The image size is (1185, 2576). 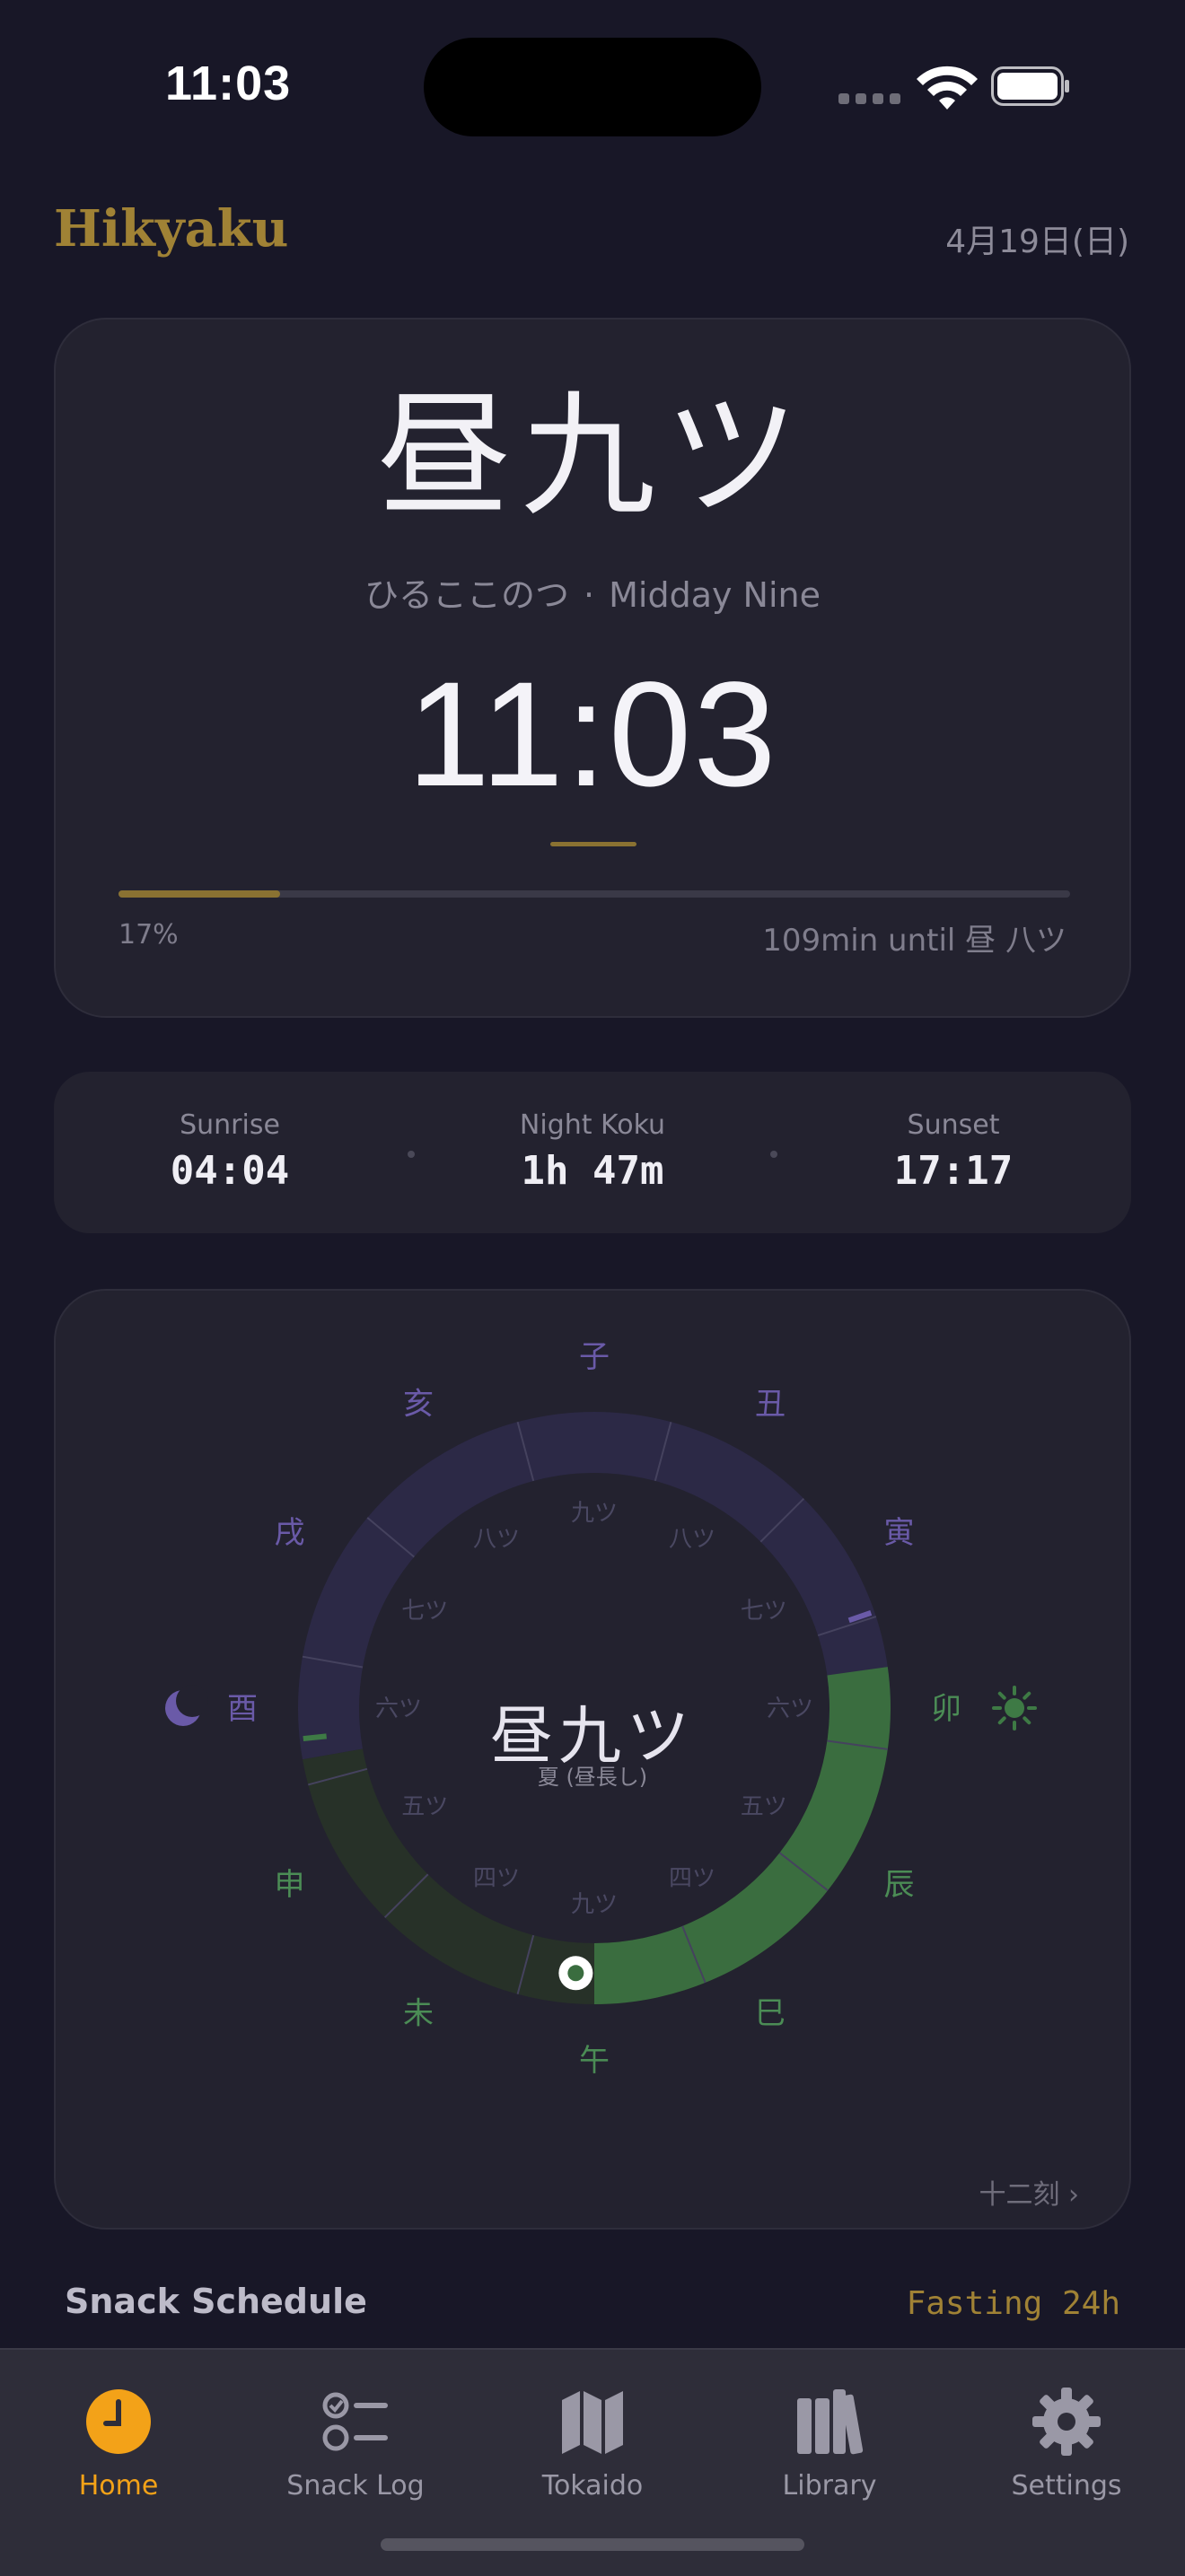 I want to click on zodiac-label: 丑, so click(x=770, y=1405).